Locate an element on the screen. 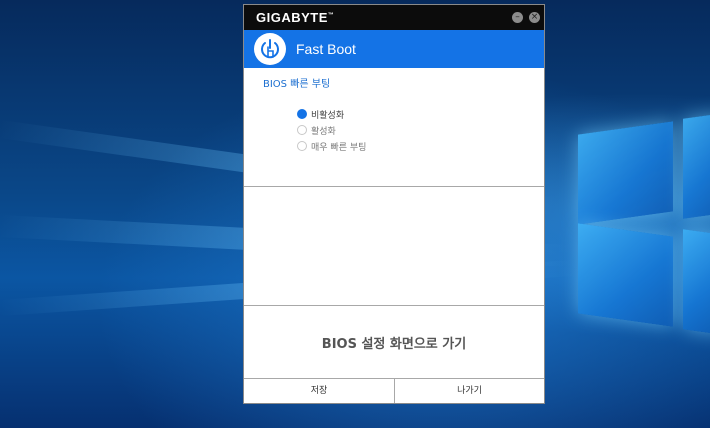 The width and height of the screenshot is (710, 428). enter-bios-button: BIOS 설정 화면으로 가기 is located at coordinates (394, 342).